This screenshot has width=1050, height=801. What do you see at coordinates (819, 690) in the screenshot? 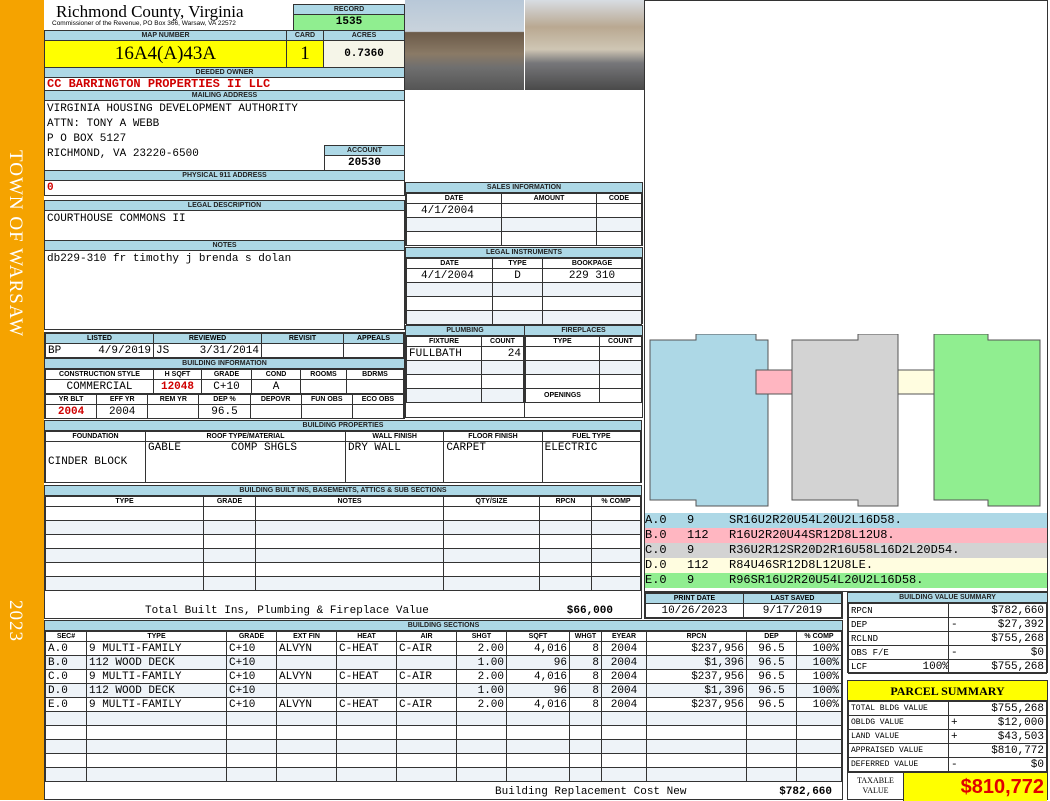
I see `section-cell: 100%` at bounding box center [819, 690].